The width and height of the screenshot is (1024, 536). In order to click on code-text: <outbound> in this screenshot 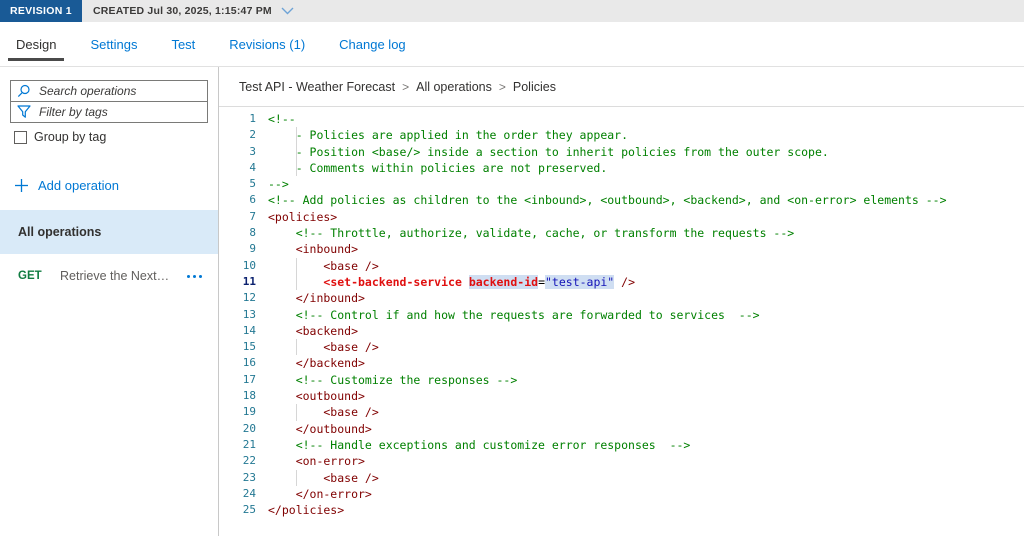, I will do `click(316, 396)`.